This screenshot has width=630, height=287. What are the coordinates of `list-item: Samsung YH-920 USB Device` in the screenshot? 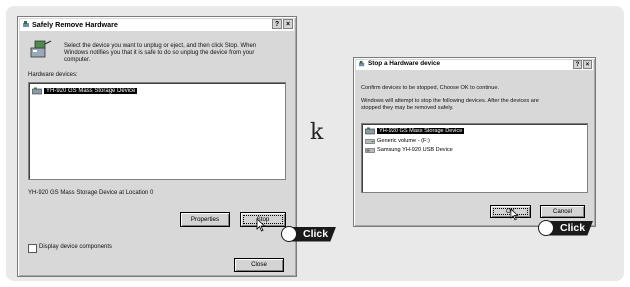 It's located at (409, 149).